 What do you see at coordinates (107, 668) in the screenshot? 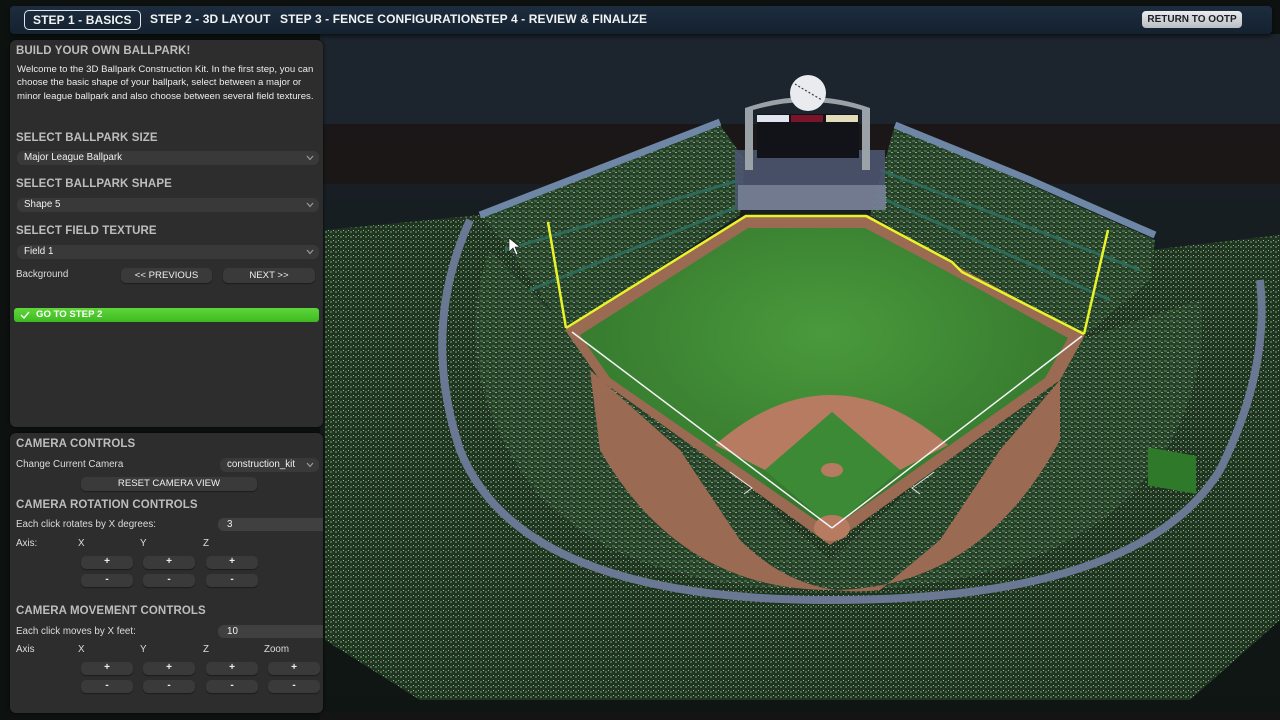
I see `move-x-plus-button: +` at bounding box center [107, 668].